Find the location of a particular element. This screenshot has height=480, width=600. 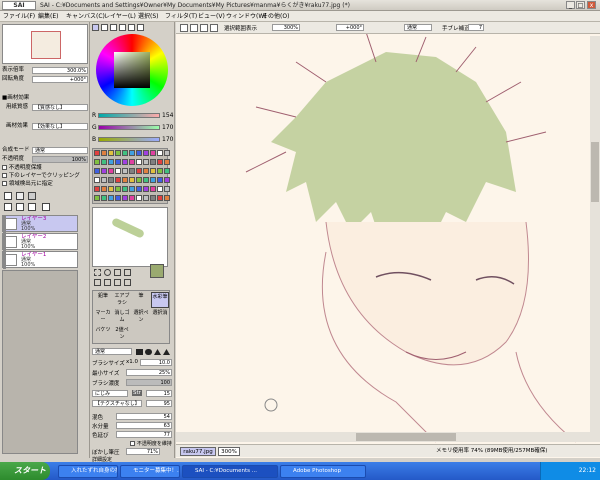

scratchpad is located at coordinates (130, 237).